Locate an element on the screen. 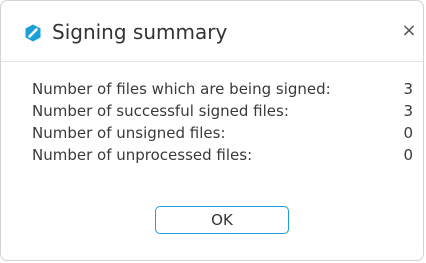 The width and height of the screenshot is (426, 263). close-icon: × is located at coordinates (409, 31).